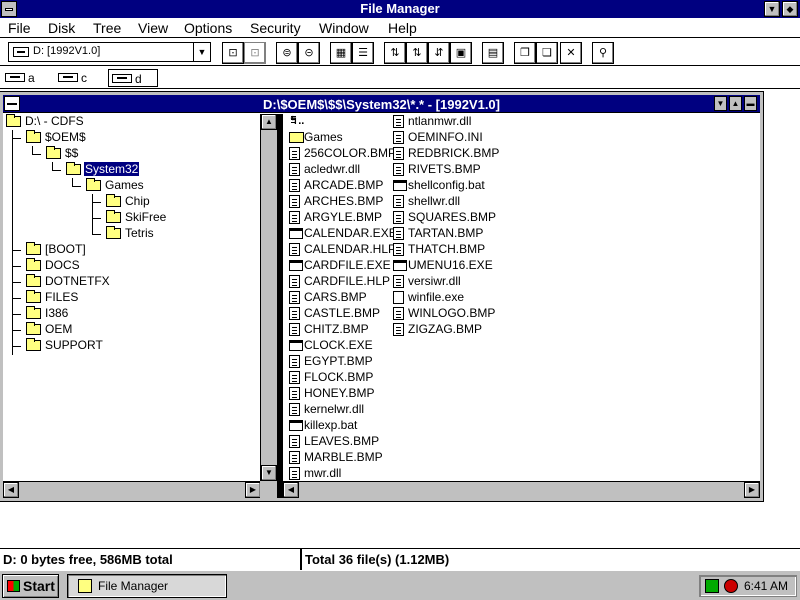  What do you see at coordinates (712, 586) in the screenshot?
I see `network-icon` at bounding box center [712, 586].